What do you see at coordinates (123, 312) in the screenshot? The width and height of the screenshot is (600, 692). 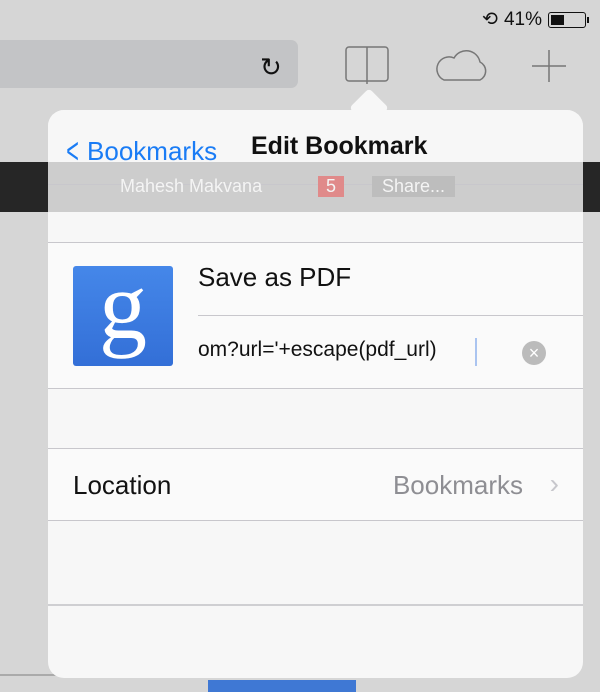 I see `google-favicon: g` at bounding box center [123, 312].